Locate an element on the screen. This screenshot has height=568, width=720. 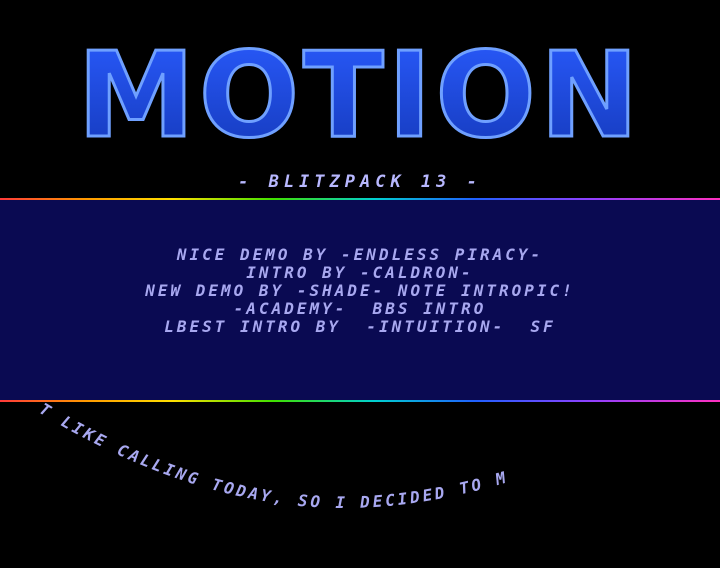
info-line: NEW DEMO BY -SHADE- NOTE INTROPIC! is located at coordinates (360, 290).